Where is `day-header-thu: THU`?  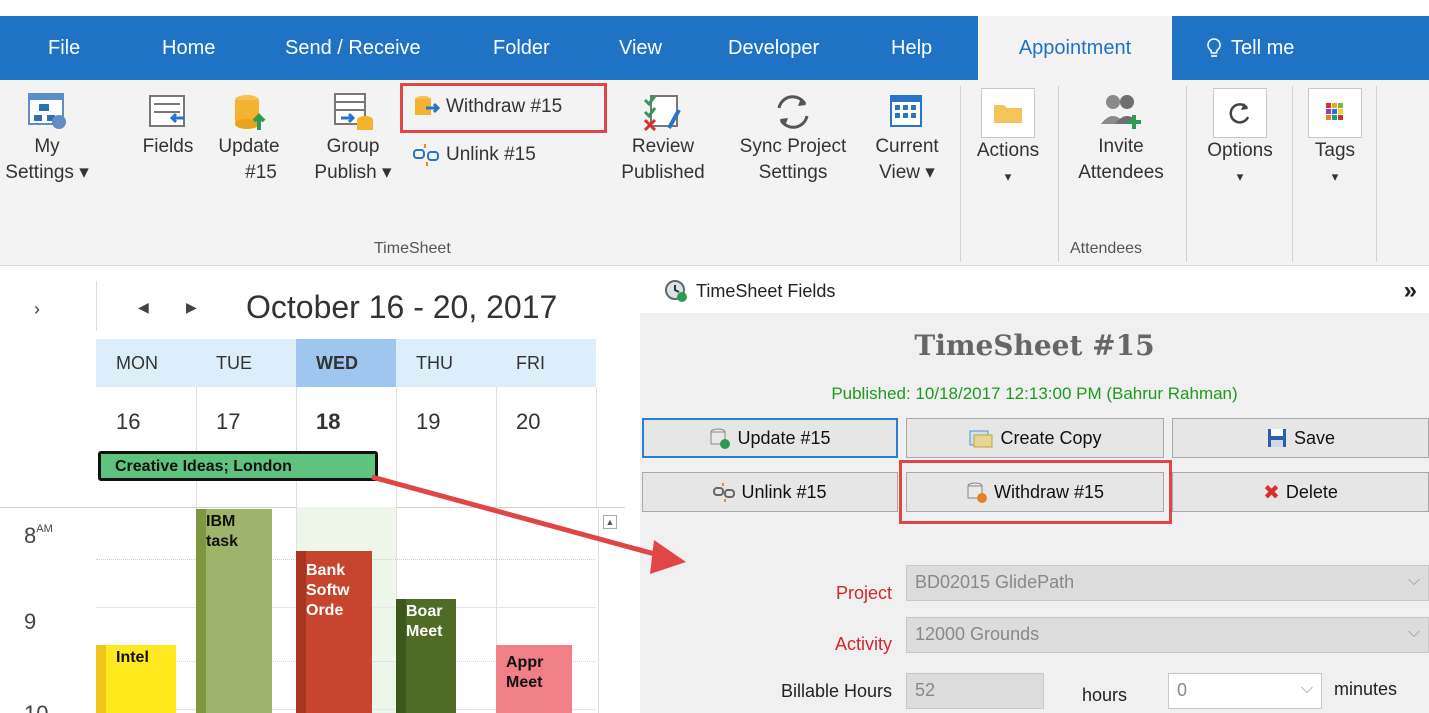 day-header-thu: THU is located at coordinates (446, 363).